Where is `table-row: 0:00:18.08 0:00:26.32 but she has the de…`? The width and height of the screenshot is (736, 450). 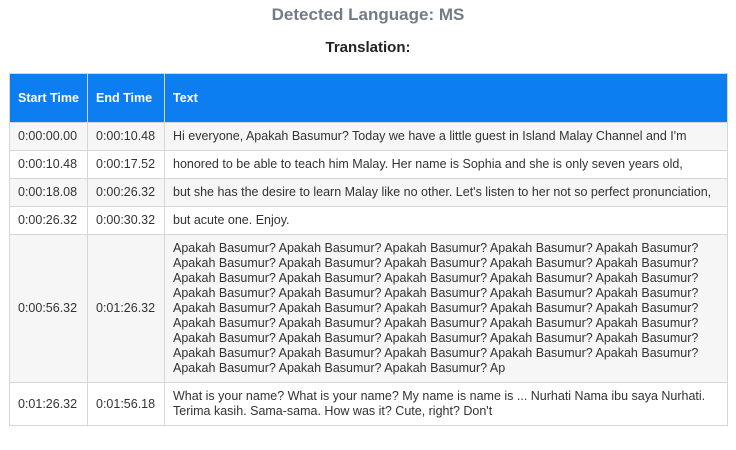 table-row: 0:00:18.08 0:00:26.32 but she has the de… is located at coordinates (368, 192).